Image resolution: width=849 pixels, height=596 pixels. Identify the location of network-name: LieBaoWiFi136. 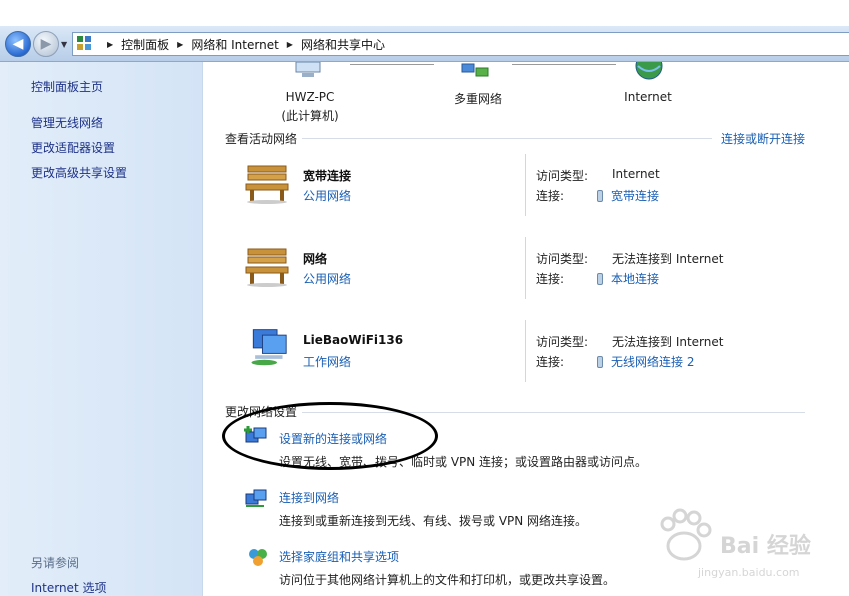
(353, 340).